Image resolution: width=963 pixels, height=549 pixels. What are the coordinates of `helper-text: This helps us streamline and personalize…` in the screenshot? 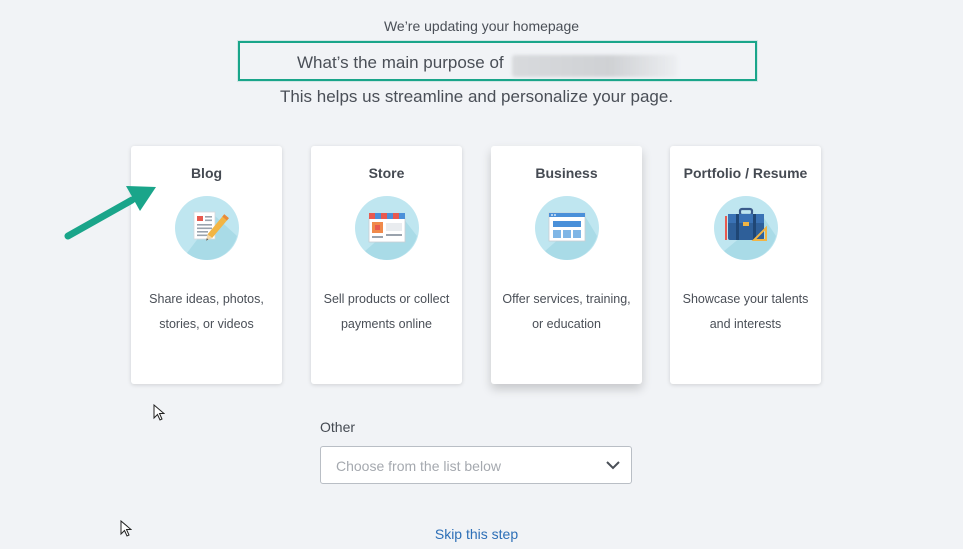 It's located at (476, 96).